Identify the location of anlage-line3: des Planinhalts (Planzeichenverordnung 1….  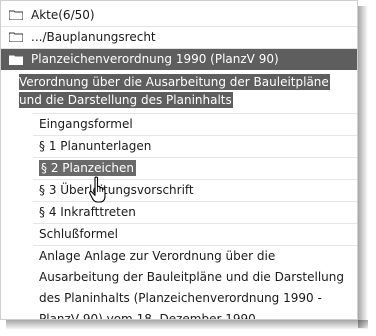
(180, 298).